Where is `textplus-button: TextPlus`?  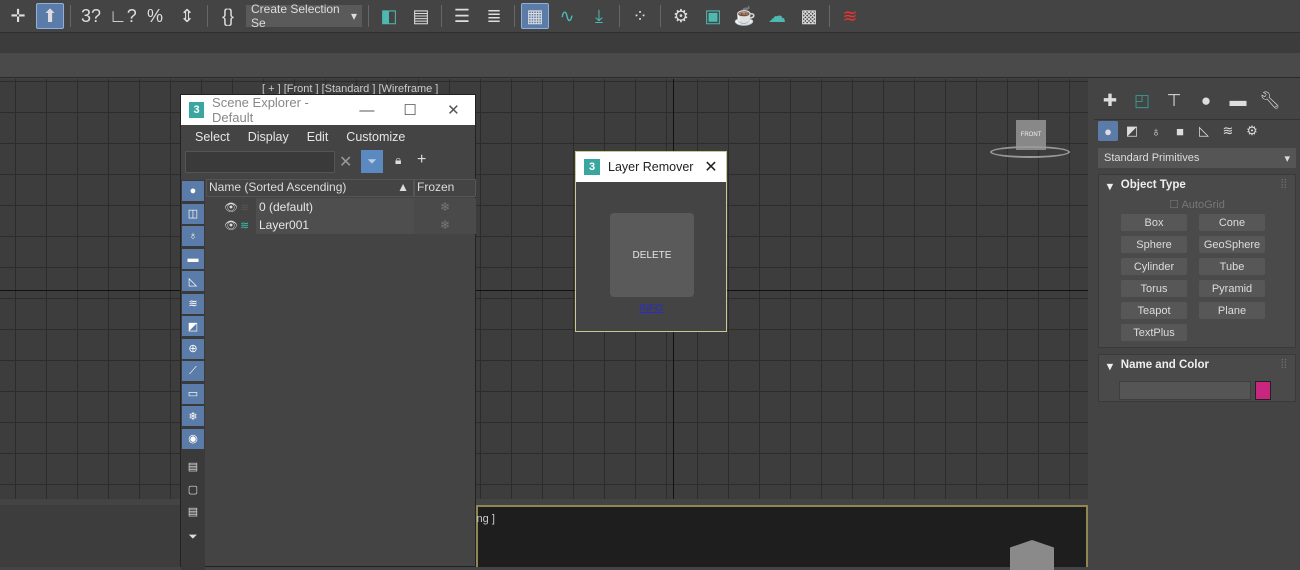 textplus-button: TextPlus is located at coordinates (1154, 332).